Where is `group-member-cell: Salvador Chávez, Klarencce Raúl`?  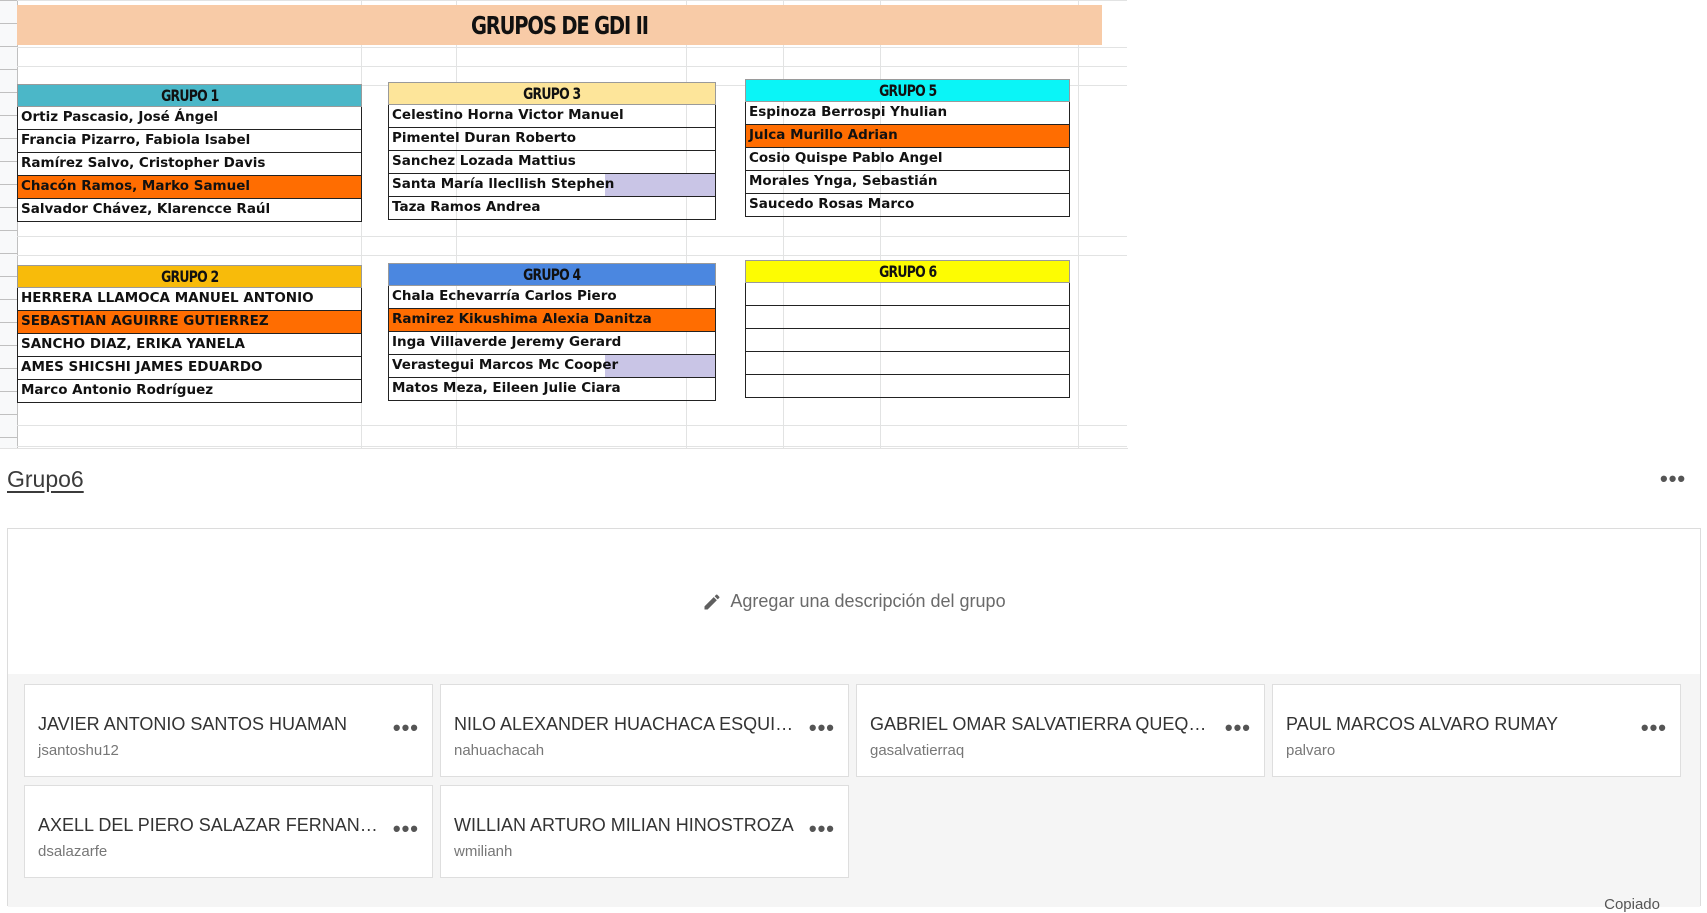 group-member-cell: Salvador Chávez, Klarencce Raúl is located at coordinates (189, 210).